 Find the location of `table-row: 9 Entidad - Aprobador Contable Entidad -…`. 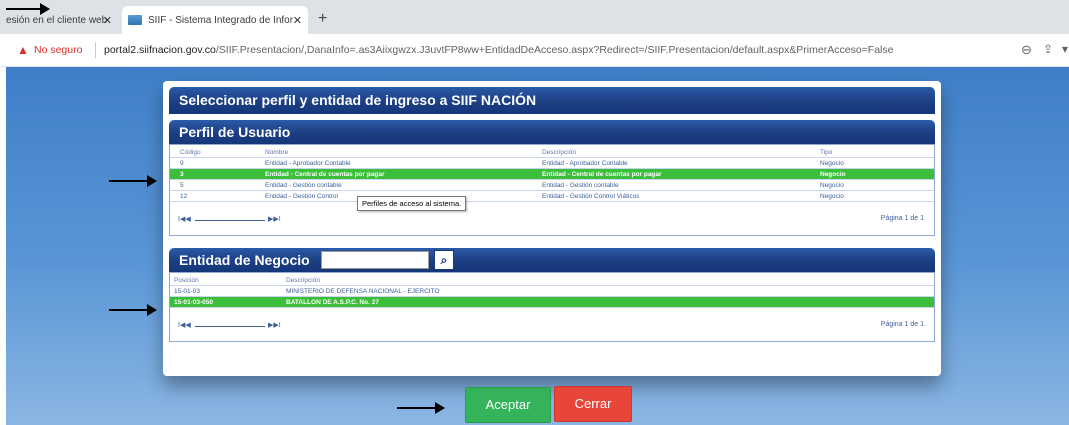

table-row: 9 Entidad - Aprobador Contable Entidad -… is located at coordinates (552, 163).